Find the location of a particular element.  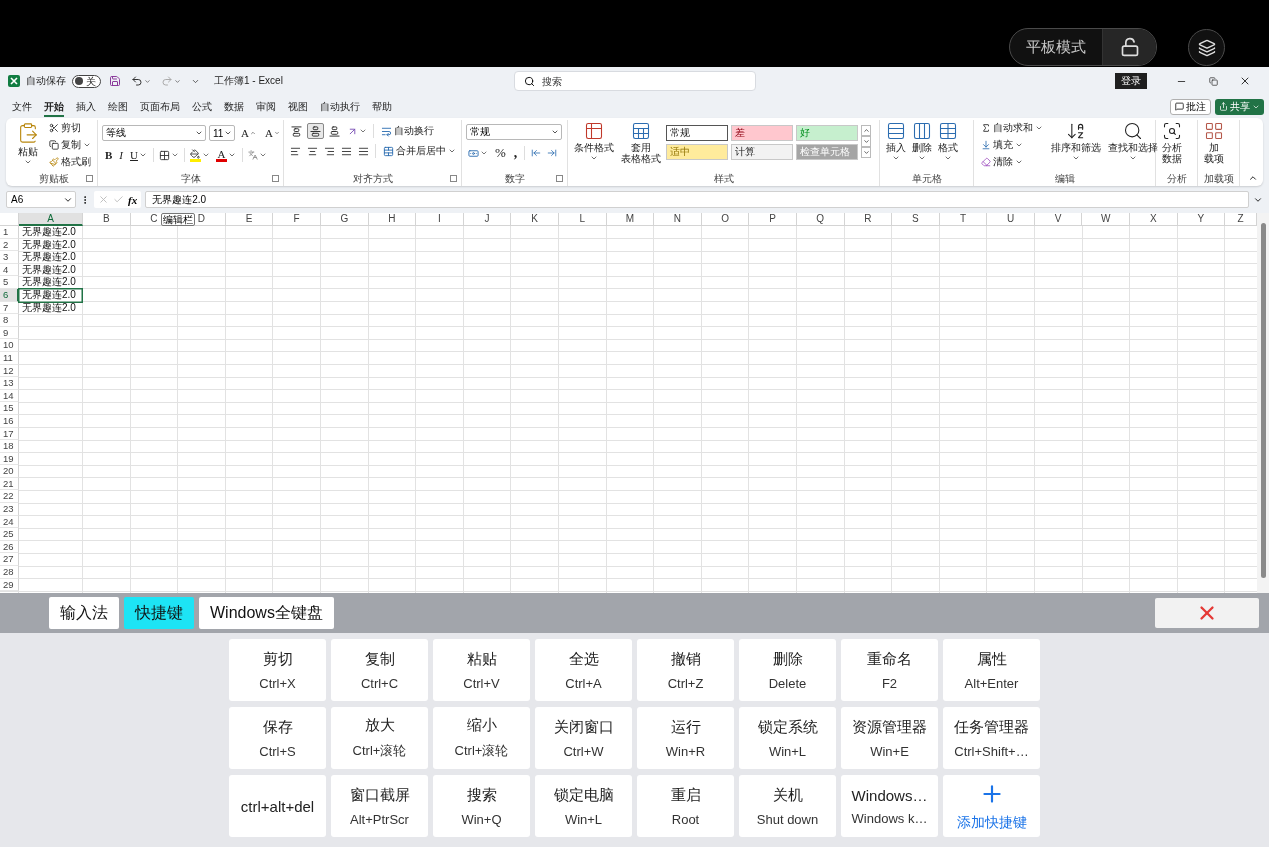

column-header: Y is located at coordinates (1201, 219).